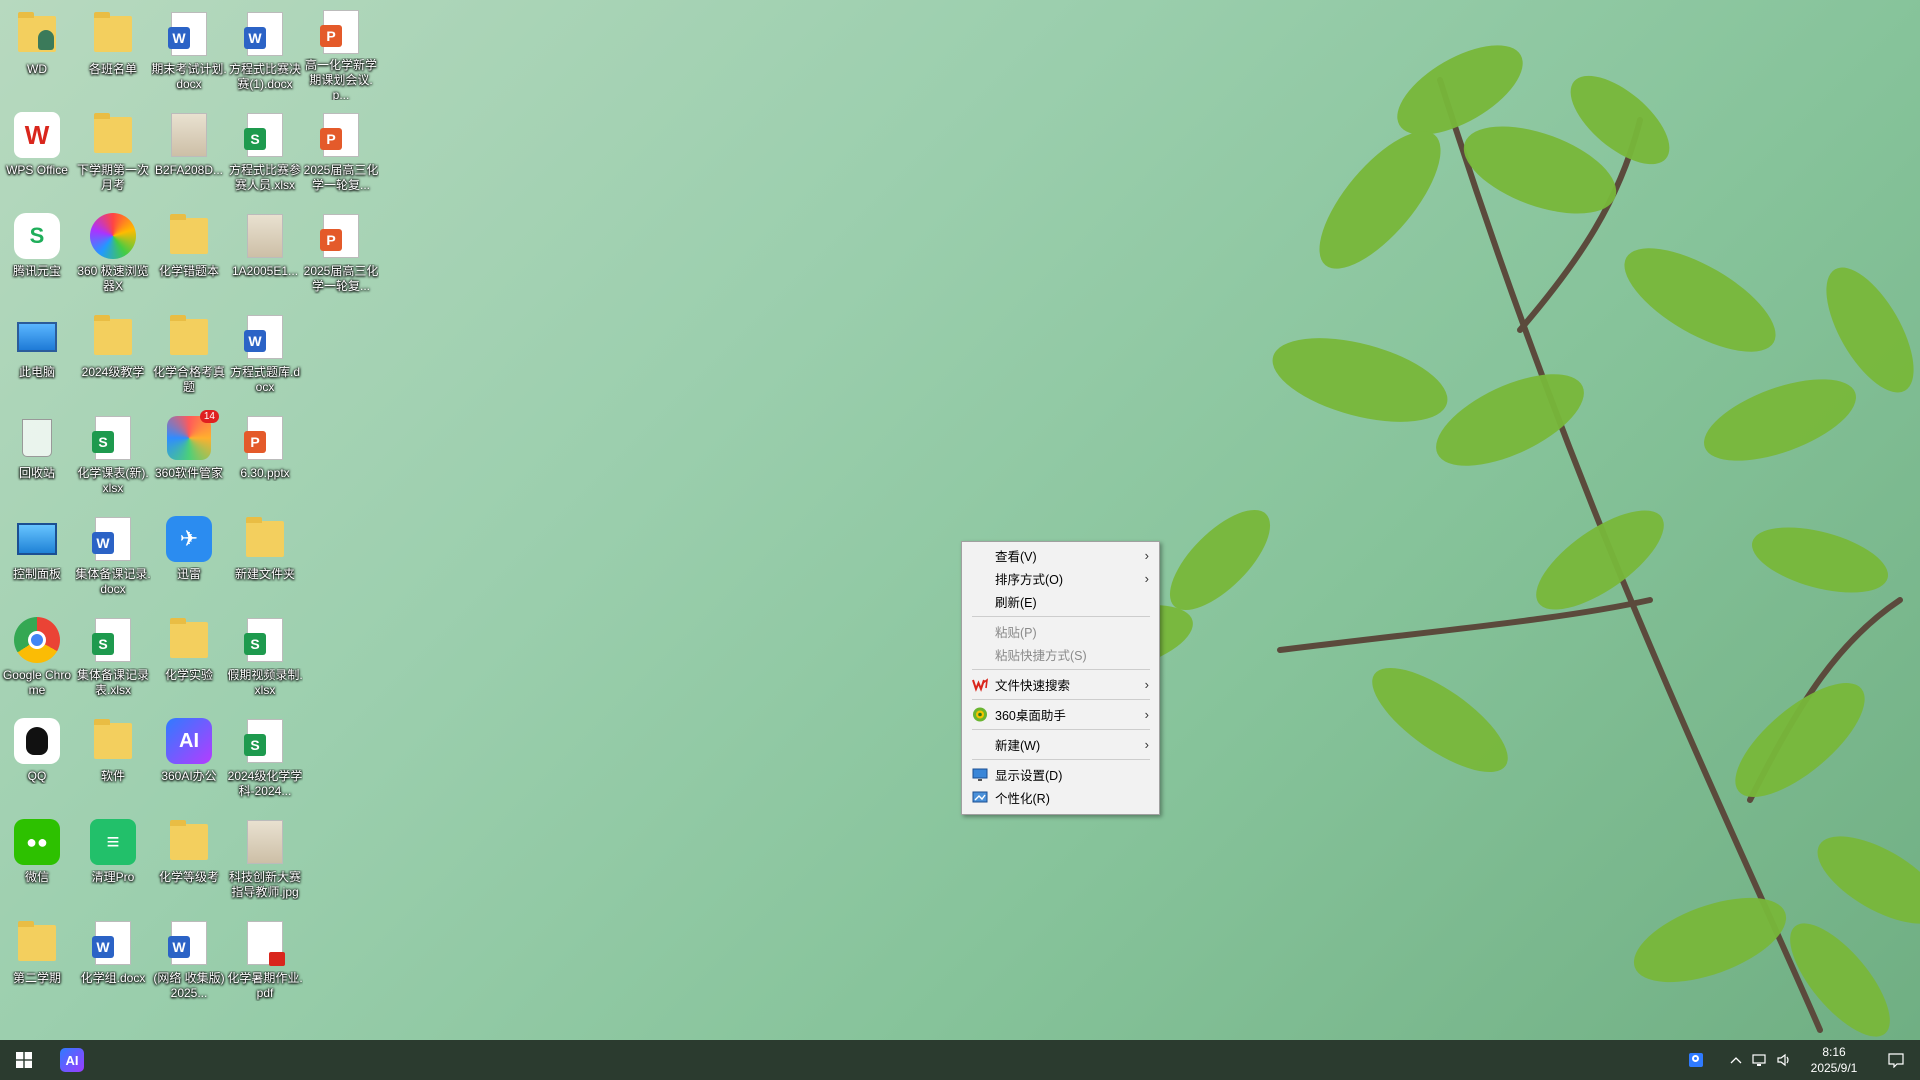  Describe the element at coordinates (1061, 669) in the screenshot. I see `menu-separator` at that location.